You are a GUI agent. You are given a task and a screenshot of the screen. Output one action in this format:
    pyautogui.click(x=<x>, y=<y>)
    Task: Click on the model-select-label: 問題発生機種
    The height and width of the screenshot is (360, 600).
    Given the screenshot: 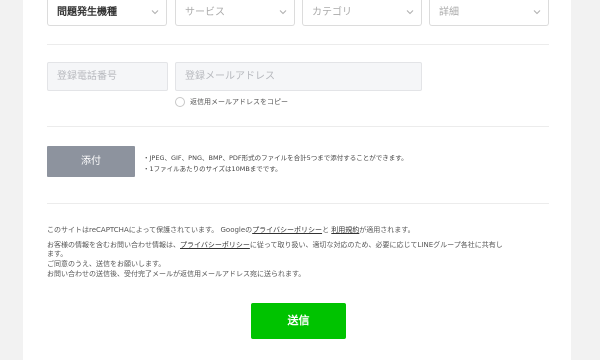 What is the action you would take?
    pyautogui.click(x=87, y=12)
    